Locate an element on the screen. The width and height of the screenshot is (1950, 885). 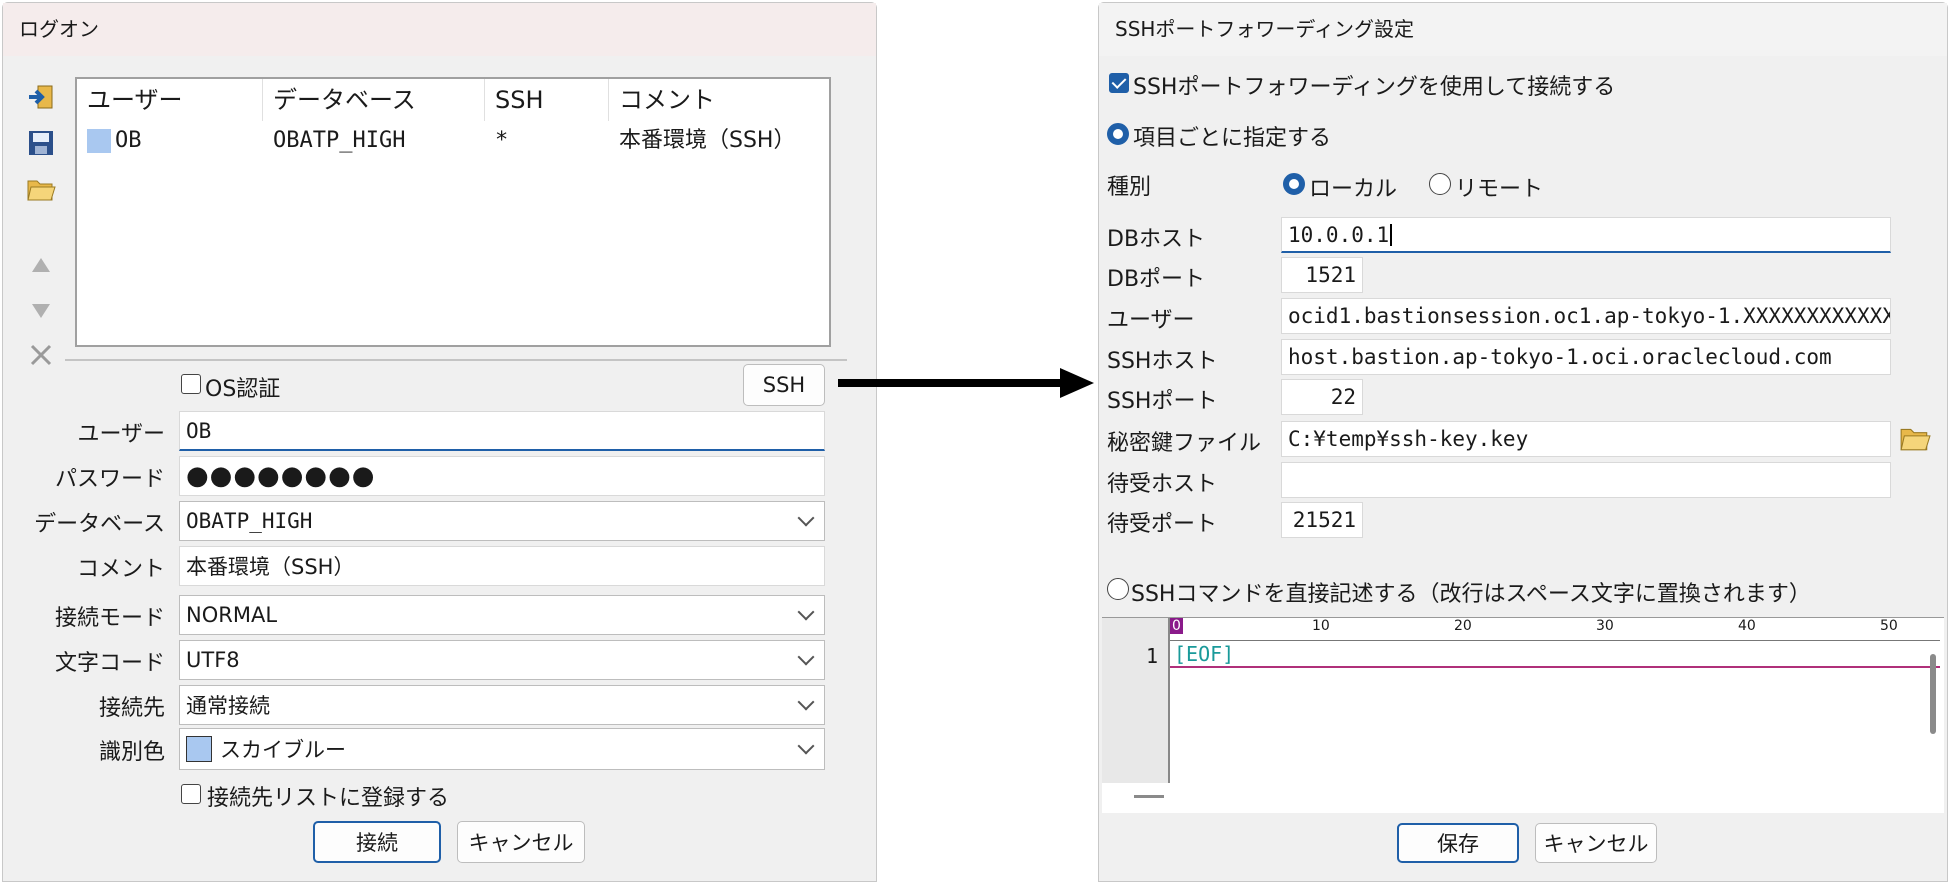
db-host-label: DBホスト is located at coordinates (1156, 239).